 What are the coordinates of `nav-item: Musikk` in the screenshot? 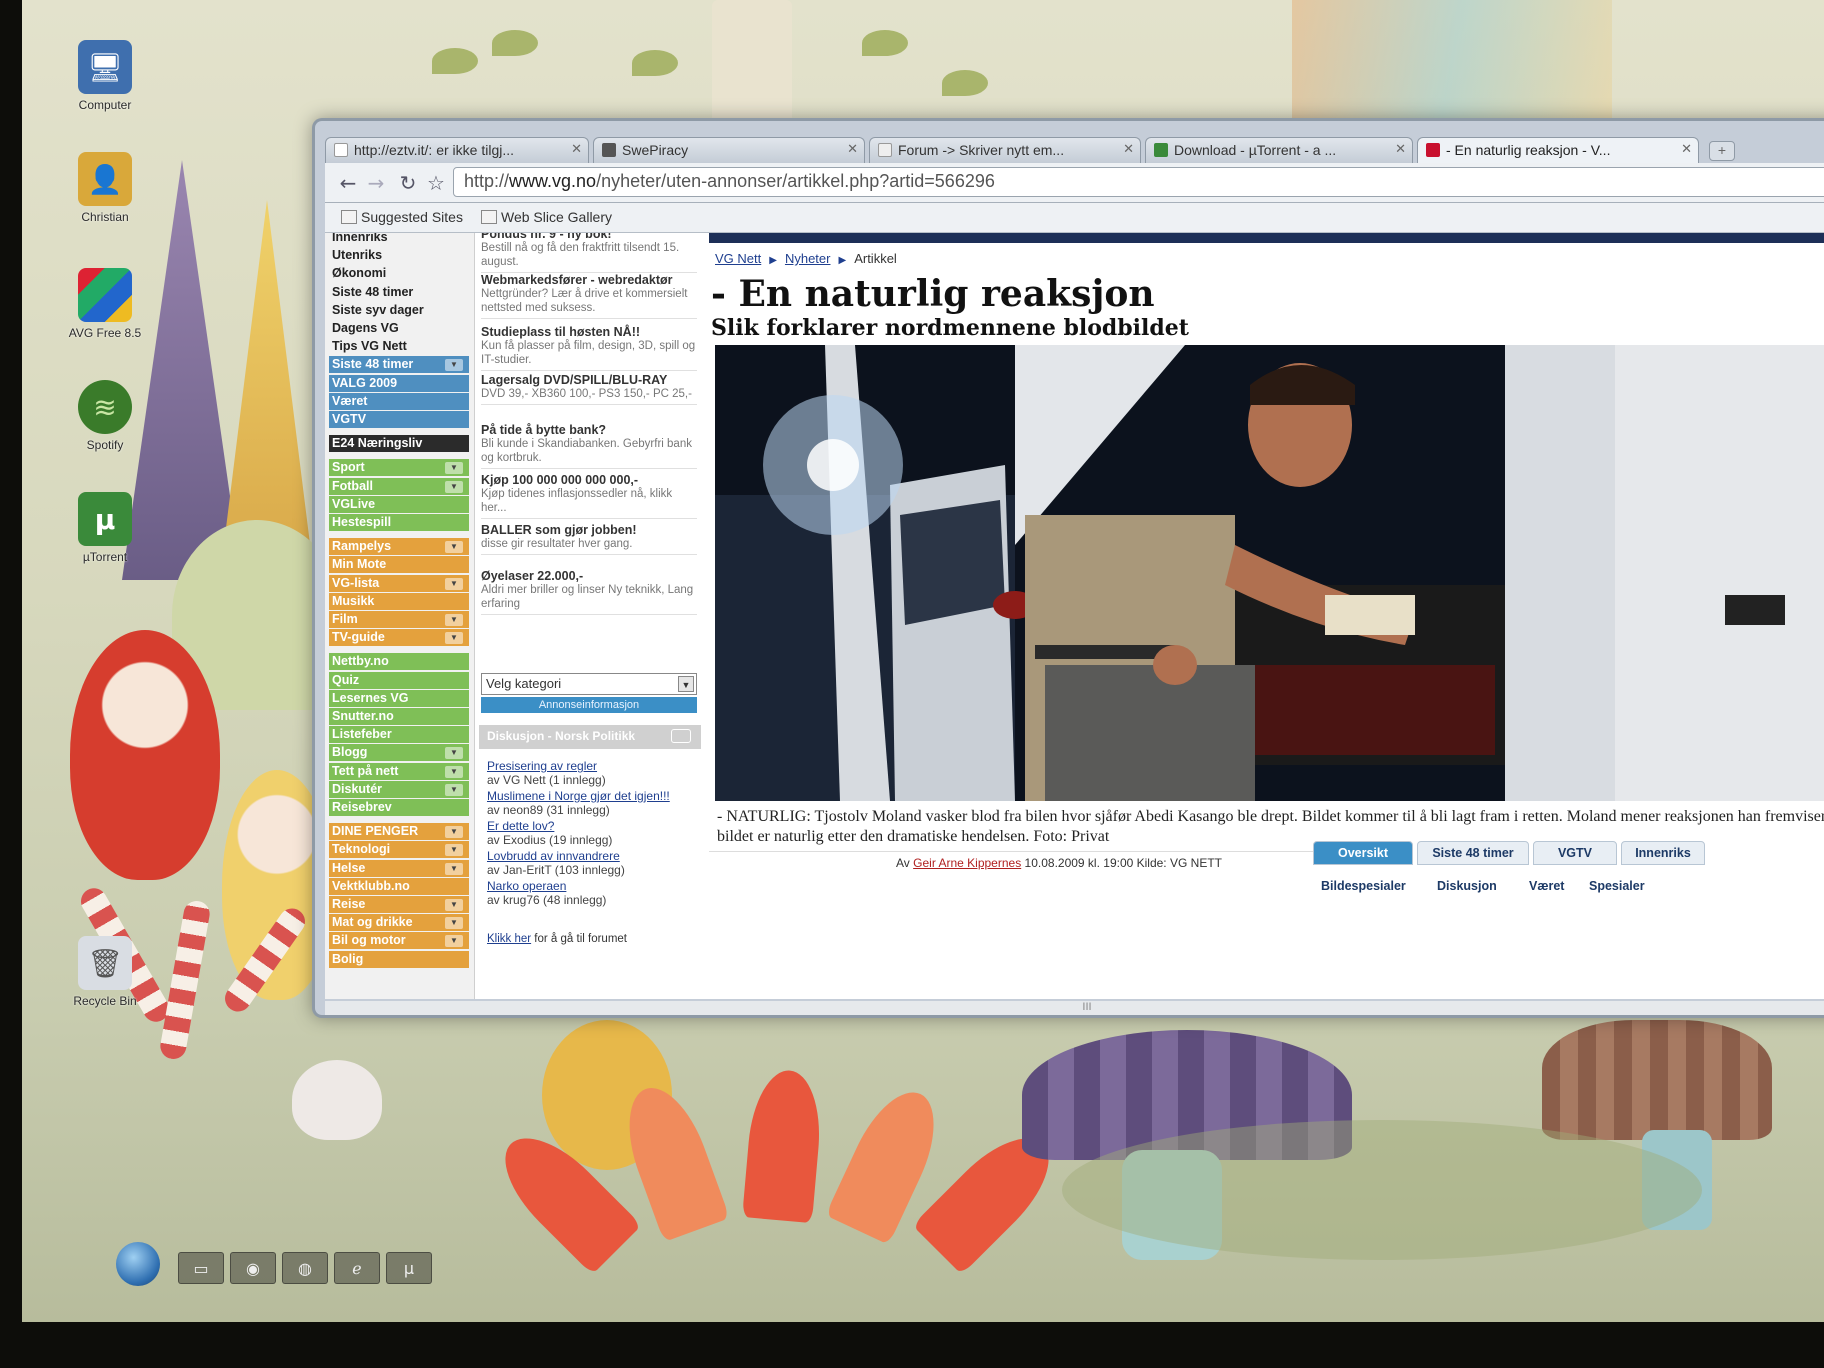 It's located at (399, 601).